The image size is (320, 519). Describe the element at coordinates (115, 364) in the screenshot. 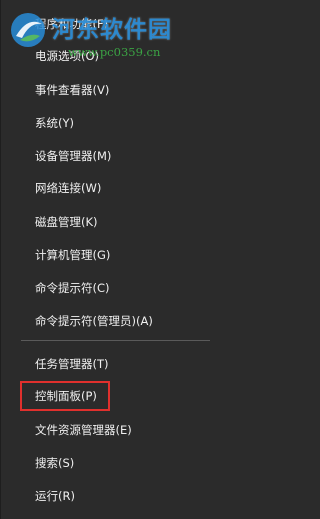

I see `menu-item-task-manager: 任务管理器(T)` at that location.